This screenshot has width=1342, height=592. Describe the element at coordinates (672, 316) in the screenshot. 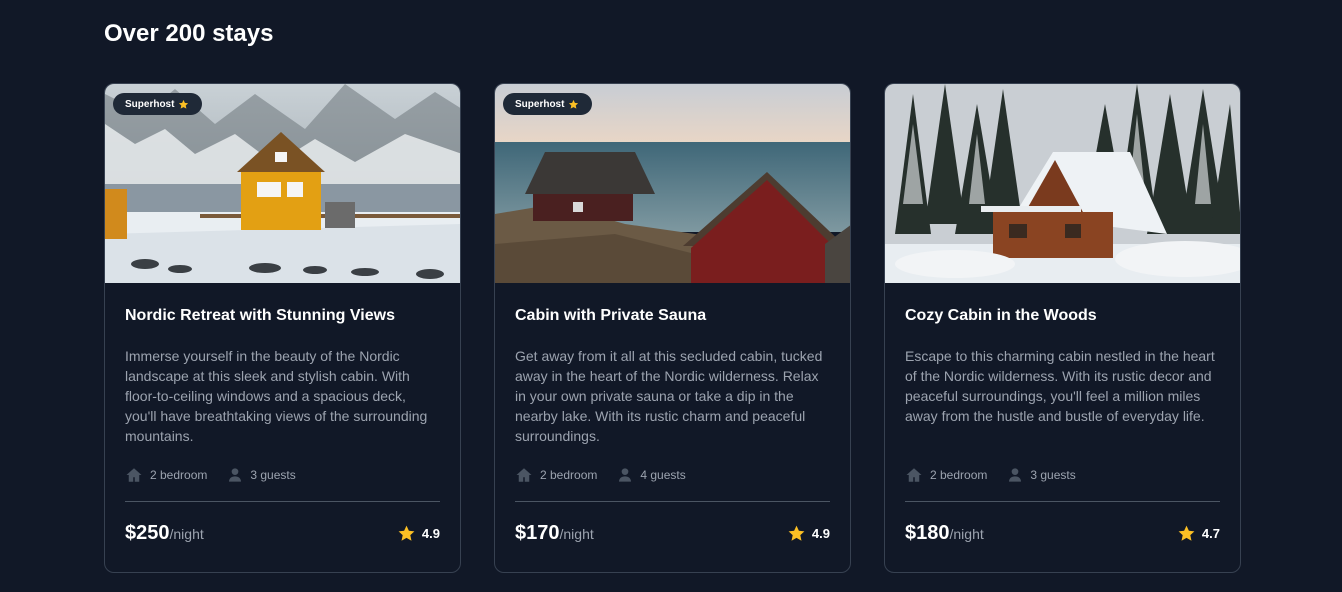

I see `listing-title: Cabin with Private Sauna` at that location.